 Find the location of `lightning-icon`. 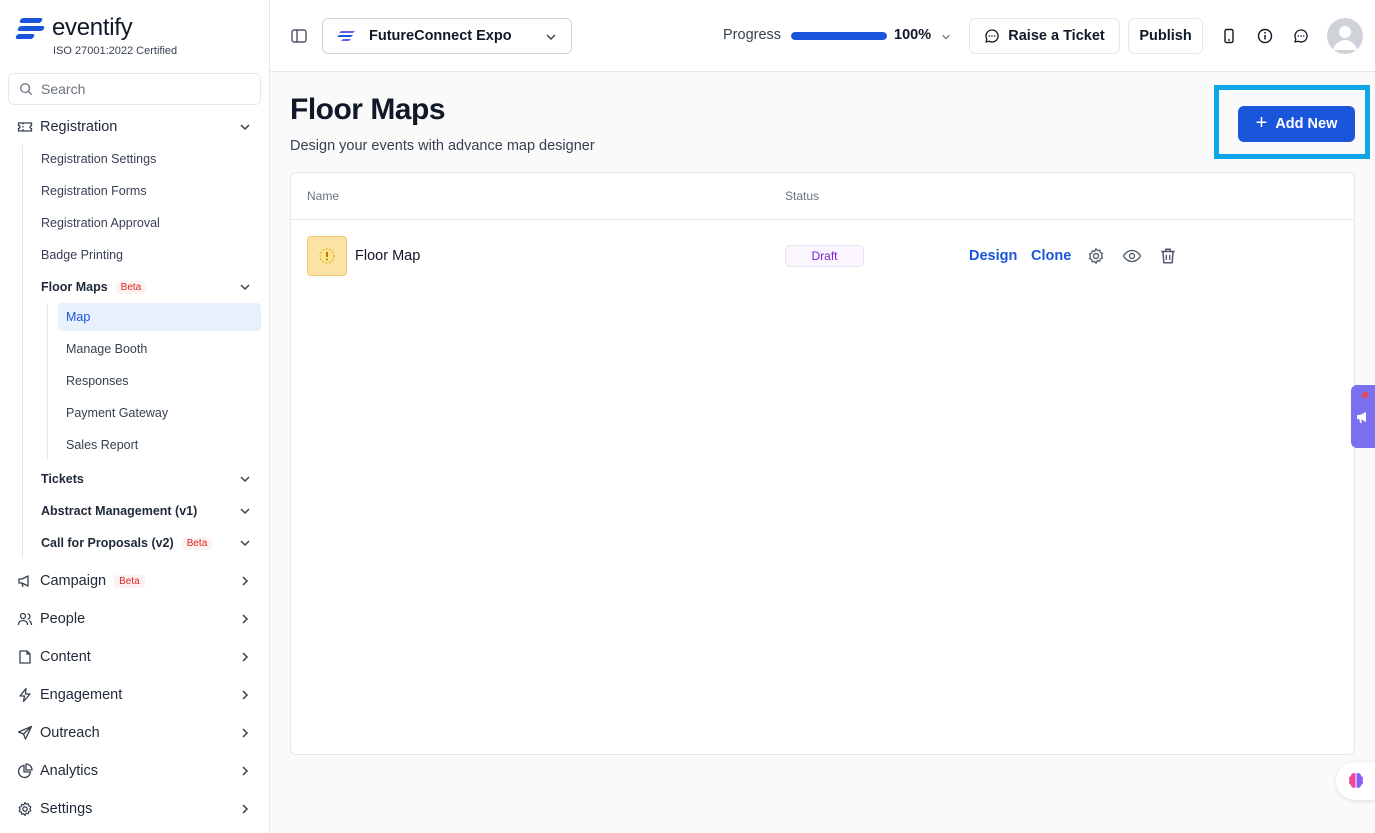

lightning-icon is located at coordinates (25, 695).